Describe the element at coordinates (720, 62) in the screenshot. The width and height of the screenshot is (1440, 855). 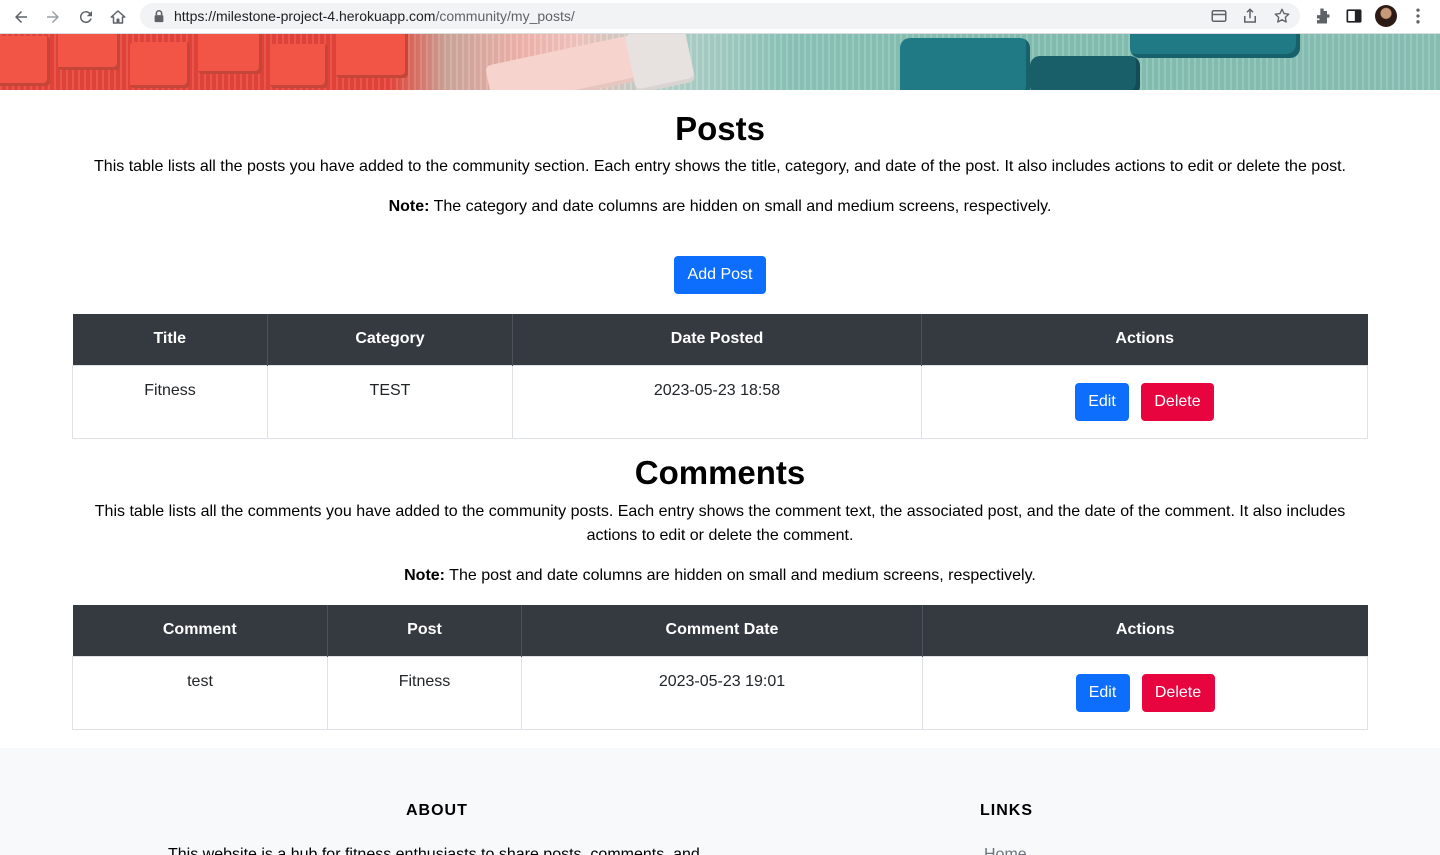
I see `hero-banner-image` at that location.